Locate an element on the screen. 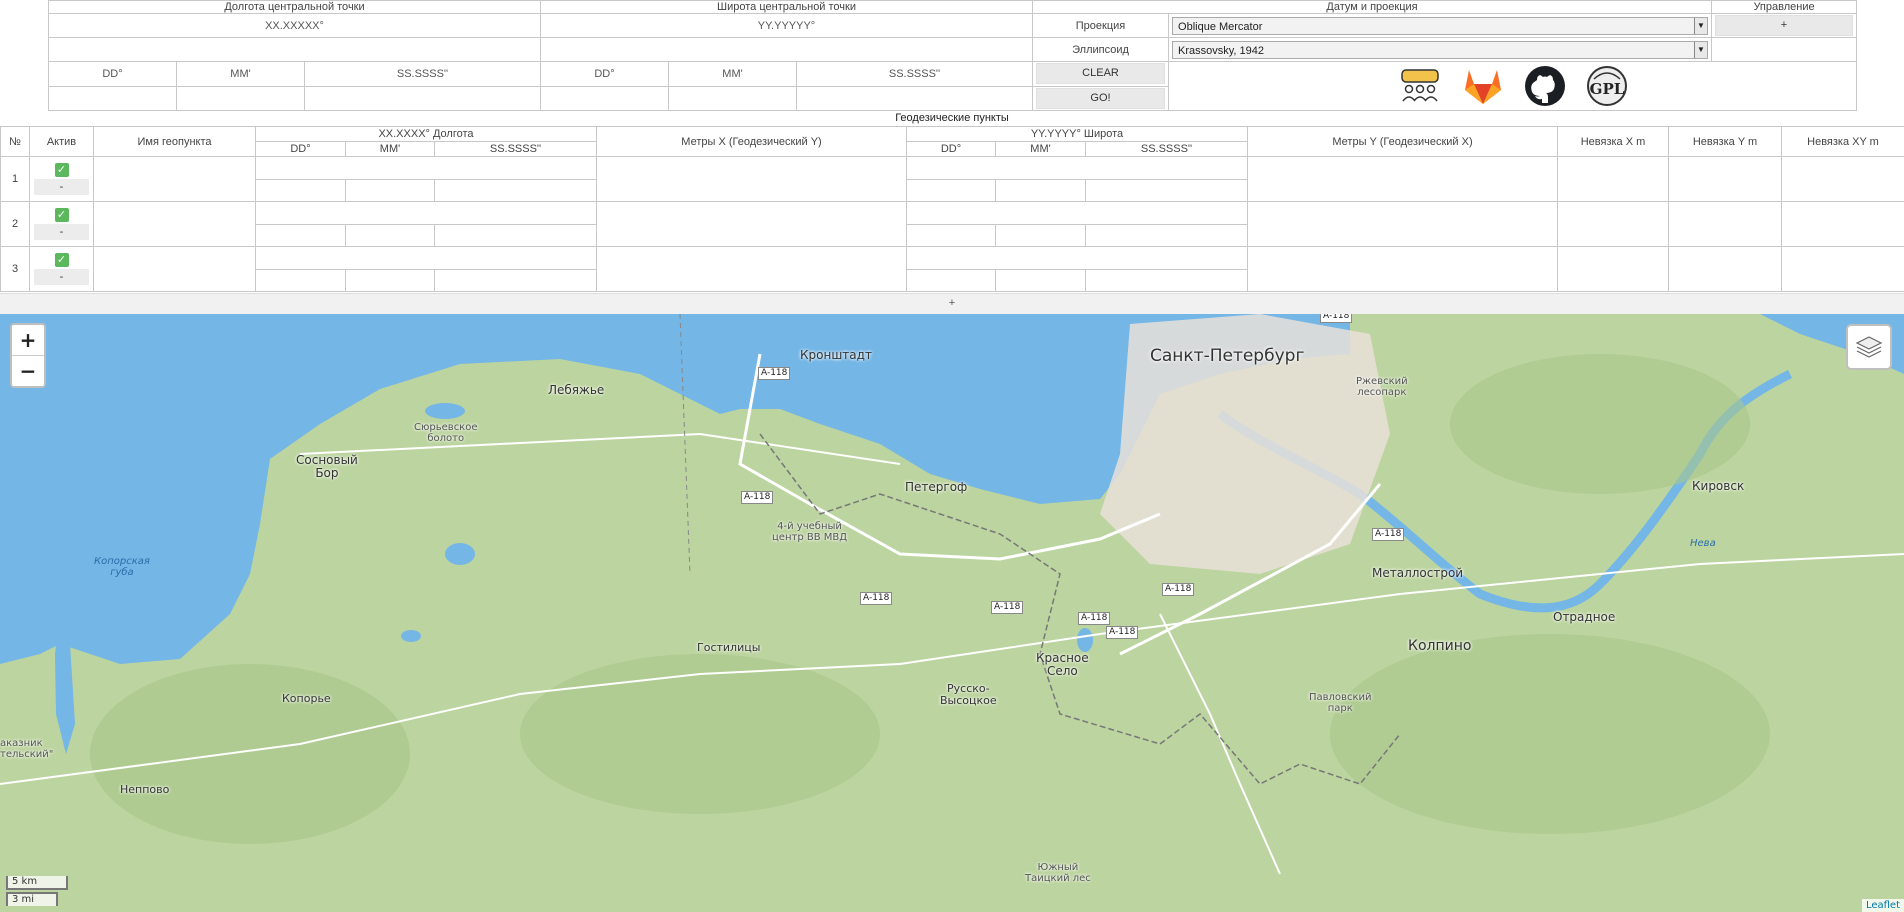  lat-decimal-field: YY.YYYYY° is located at coordinates (786, 25).